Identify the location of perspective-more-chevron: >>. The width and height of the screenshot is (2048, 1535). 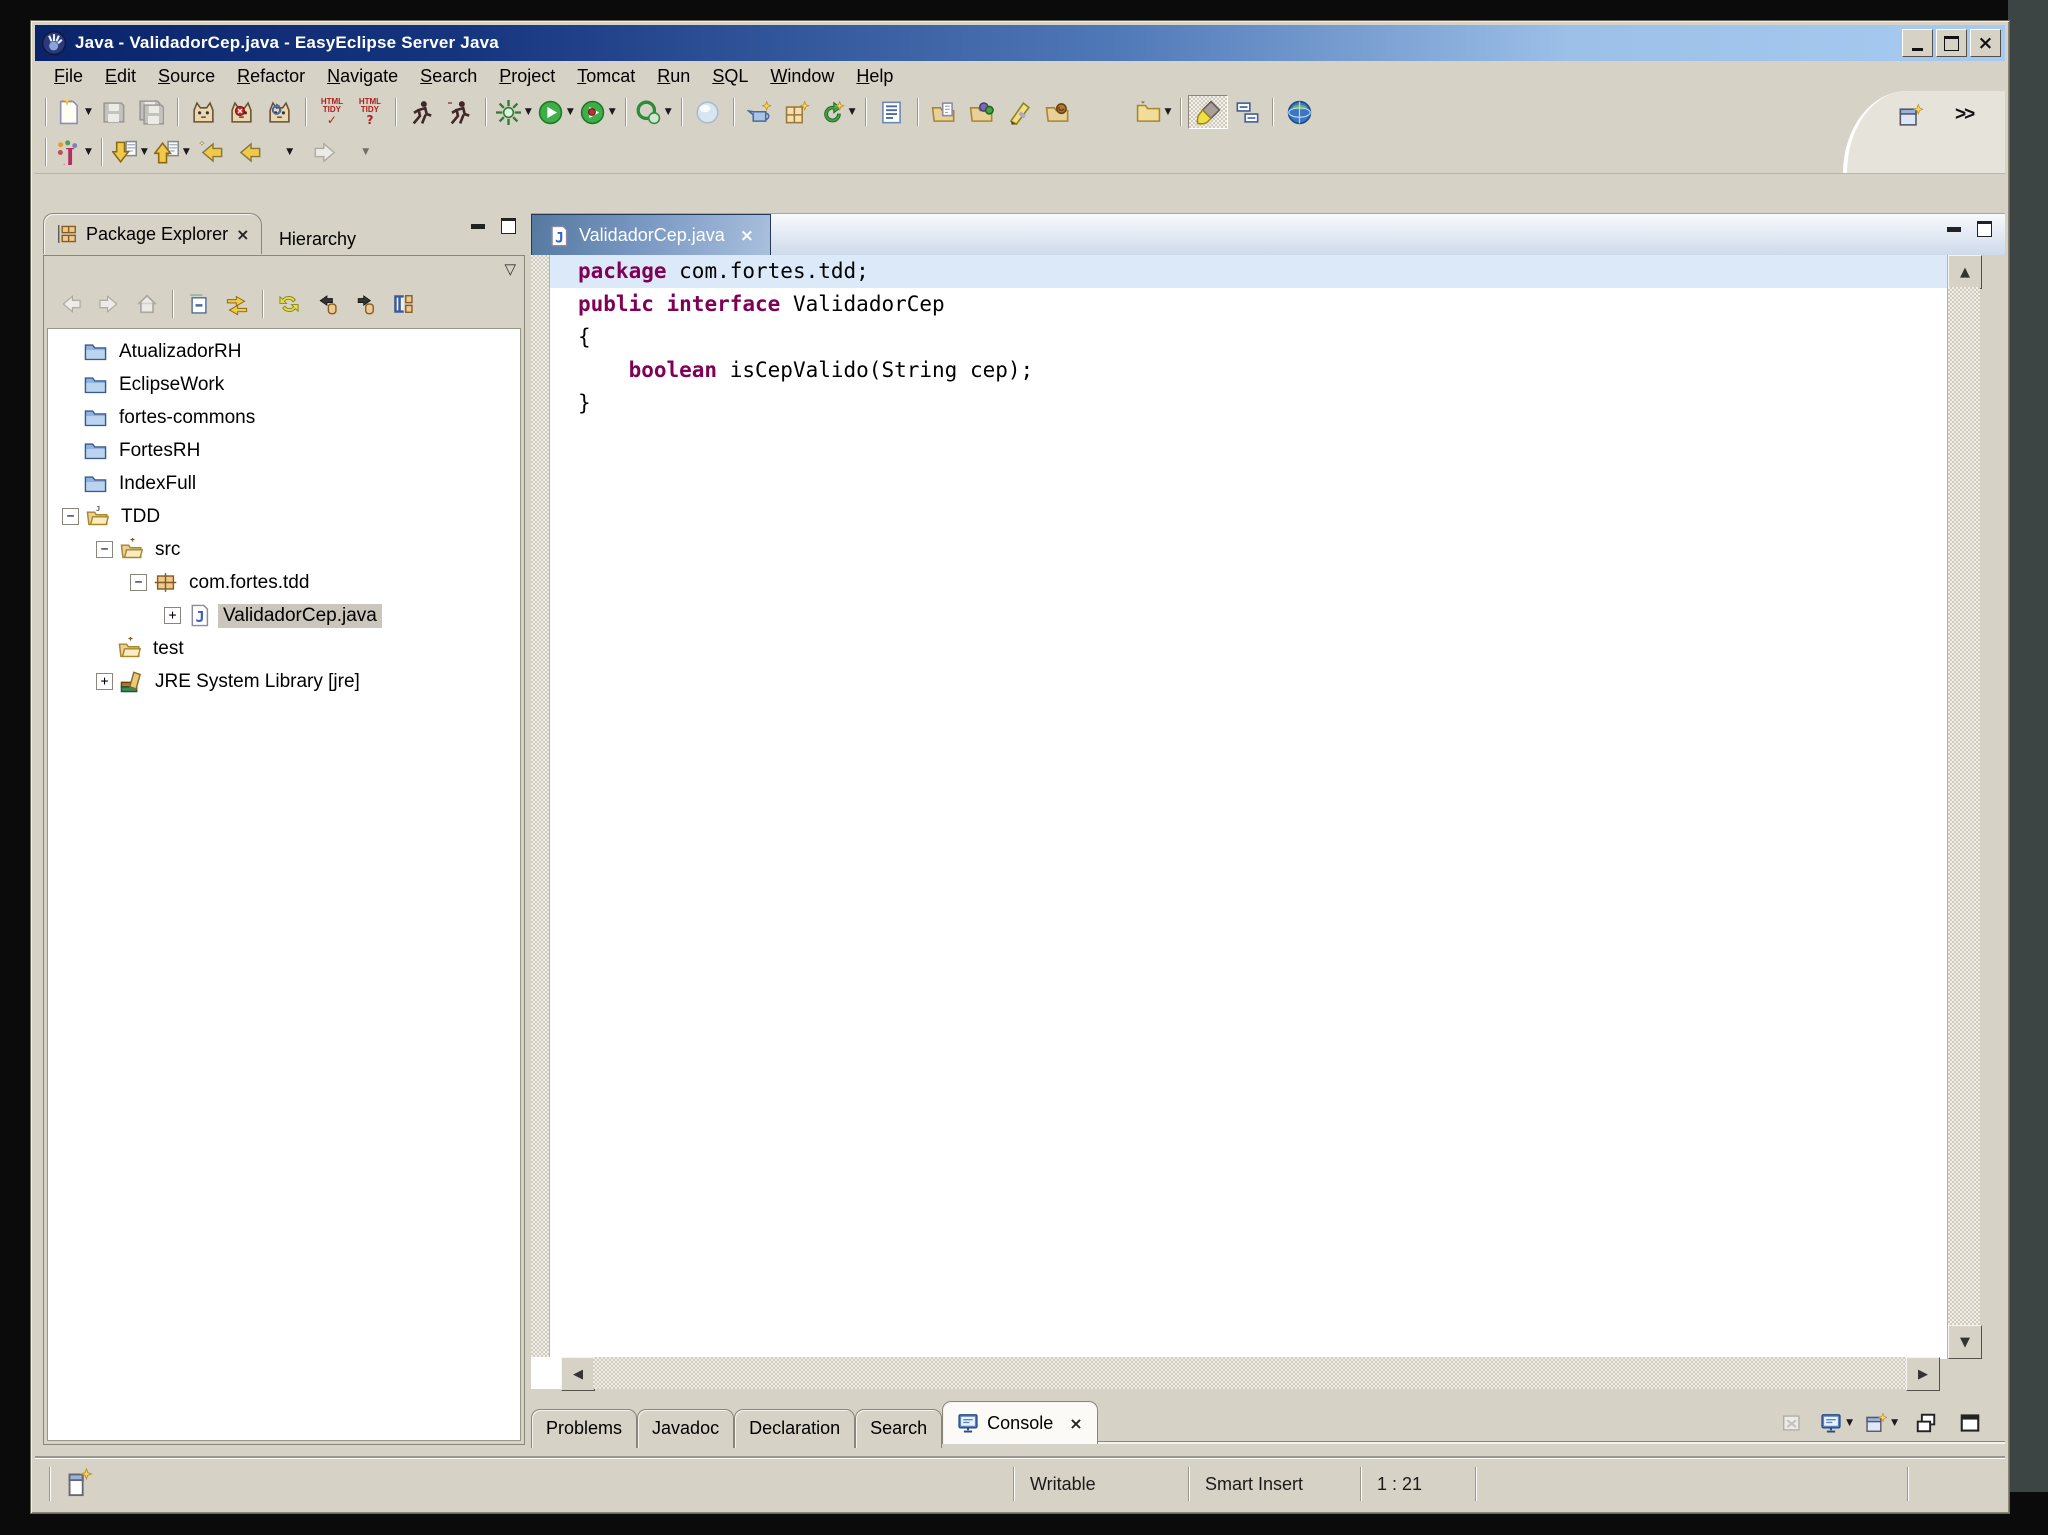
(1965, 115).